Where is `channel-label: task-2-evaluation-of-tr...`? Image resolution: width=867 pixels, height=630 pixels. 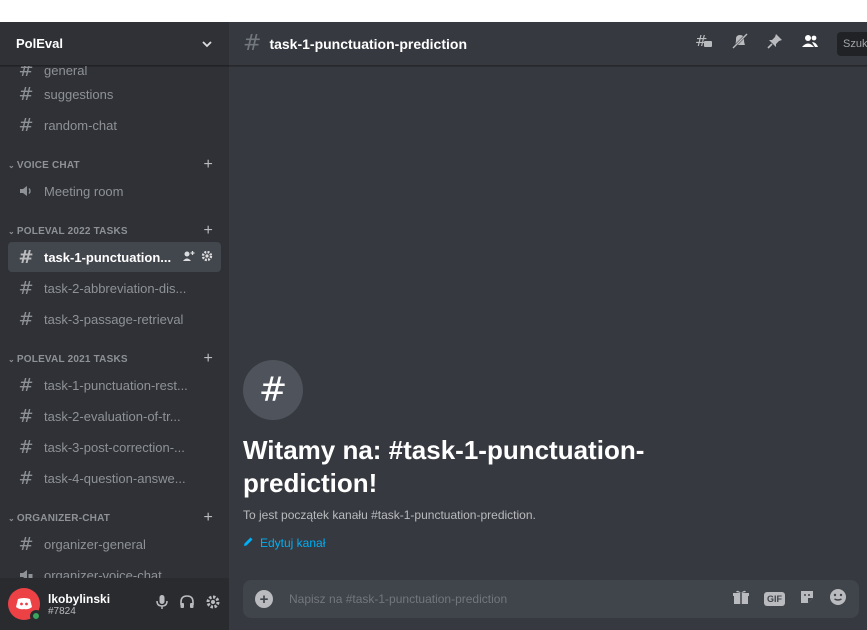 channel-label: task-2-evaluation-of-tr... is located at coordinates (112, 416).